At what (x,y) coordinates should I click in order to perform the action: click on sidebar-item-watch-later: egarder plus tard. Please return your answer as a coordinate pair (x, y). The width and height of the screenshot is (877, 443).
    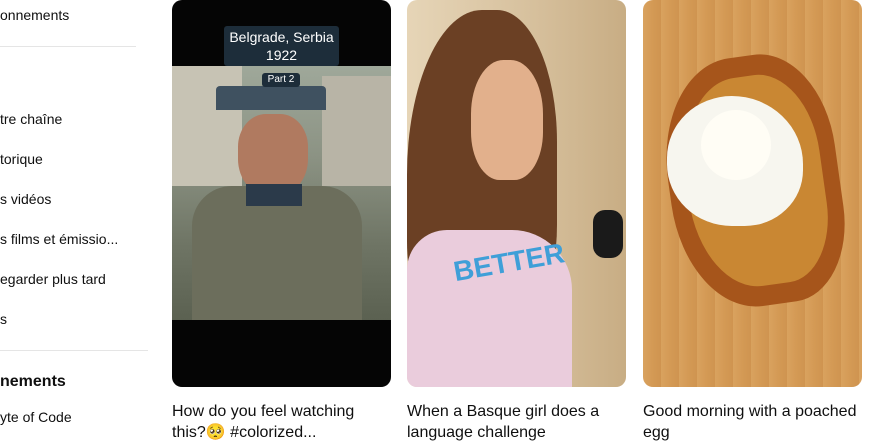
    Looking at the image, I should click on (53, 279).